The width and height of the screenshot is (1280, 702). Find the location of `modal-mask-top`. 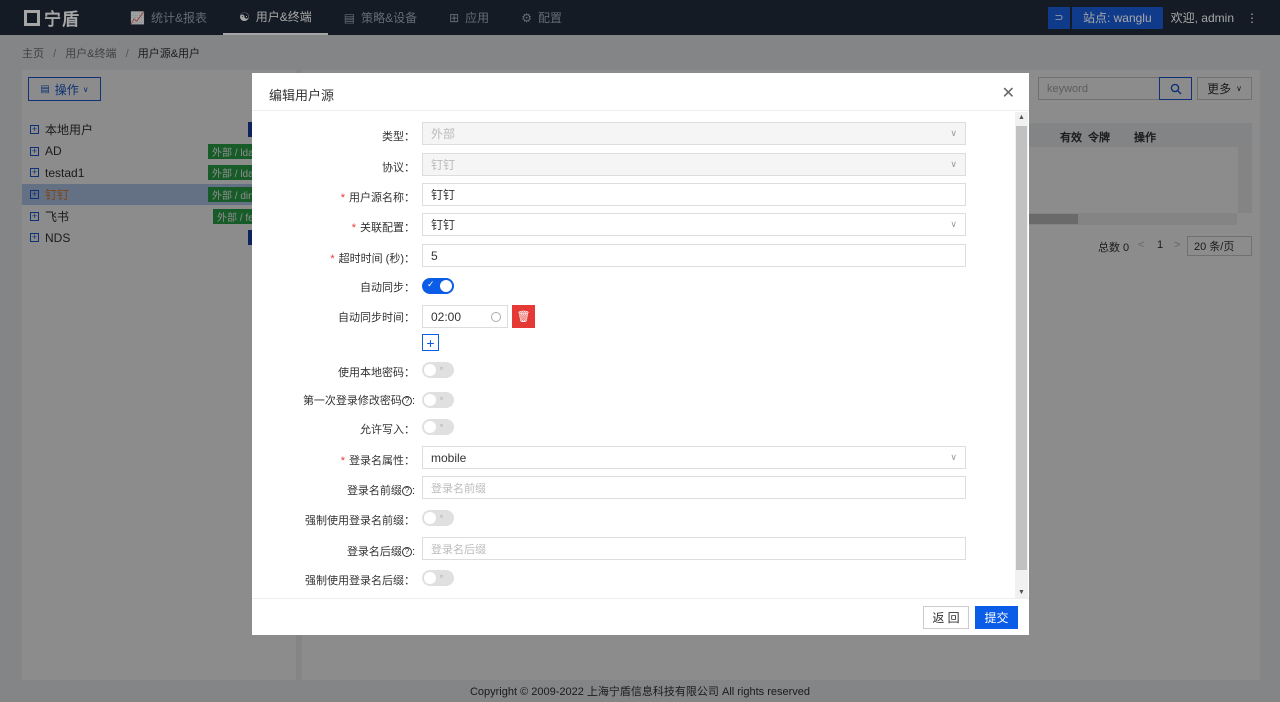

modal-mask-top is located at coordinates (640, 17).